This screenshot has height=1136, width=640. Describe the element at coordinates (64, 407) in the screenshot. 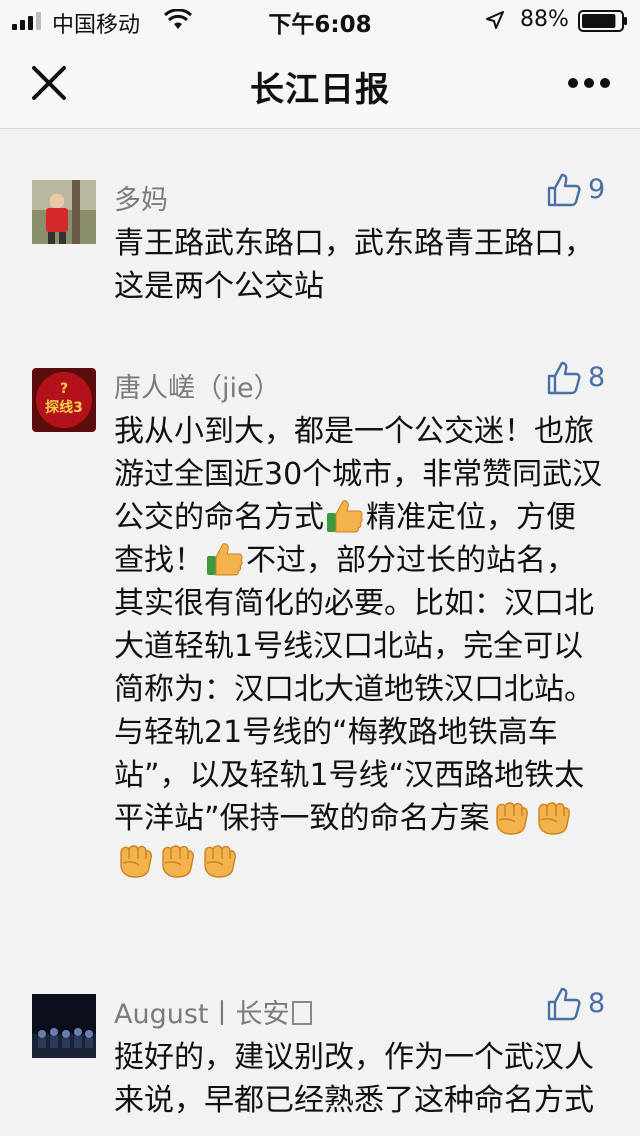

I see `svg-text: 探线3` at that location.